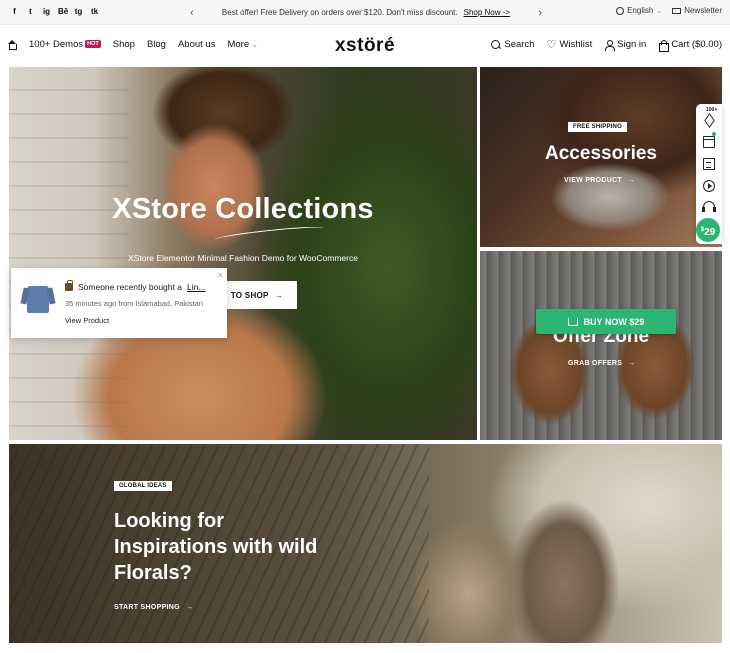 The width and height of the screenshot is (730, 653). Describe the element at coordinates (94, 12) in the screenshot. I see `tiktok-icon: tk` at that location.